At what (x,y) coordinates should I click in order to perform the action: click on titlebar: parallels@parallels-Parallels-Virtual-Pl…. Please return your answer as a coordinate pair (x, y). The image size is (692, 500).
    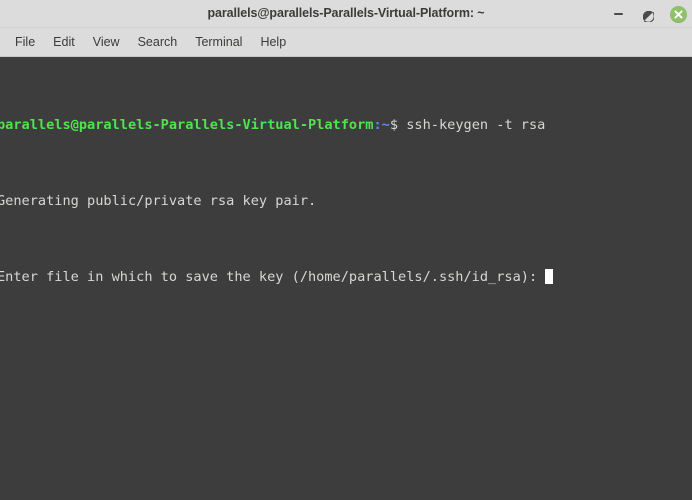
    Looking at the image, I should click on (346, 14).